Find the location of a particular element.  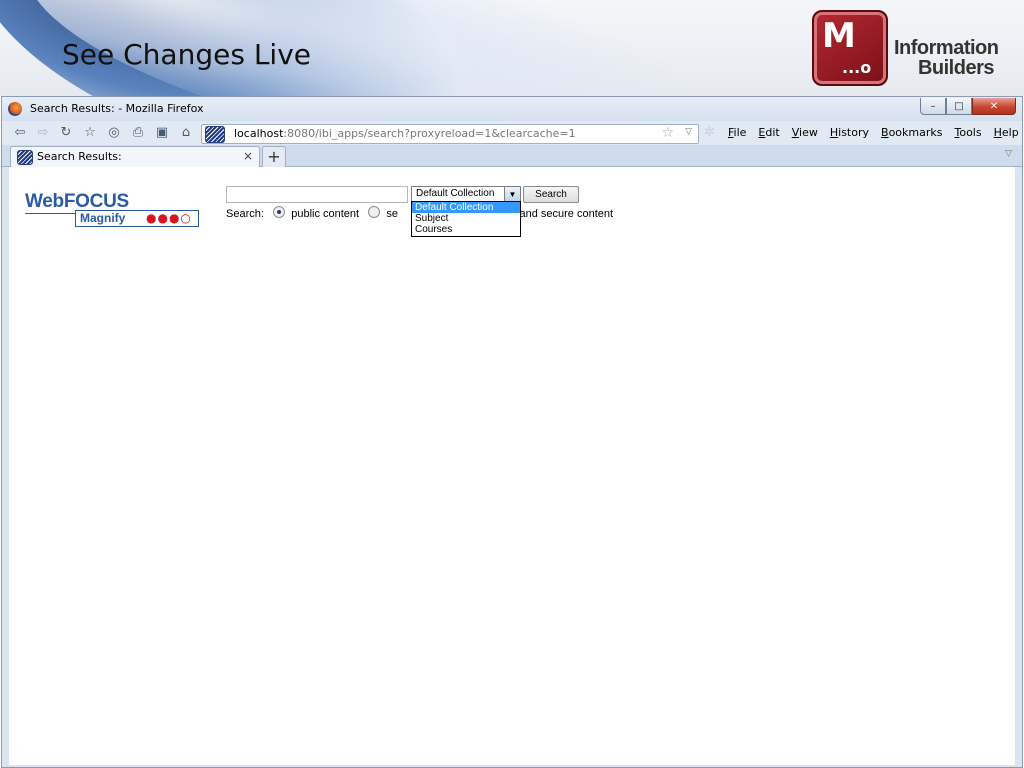

radio-public-content is located at coordinates (279, 212).